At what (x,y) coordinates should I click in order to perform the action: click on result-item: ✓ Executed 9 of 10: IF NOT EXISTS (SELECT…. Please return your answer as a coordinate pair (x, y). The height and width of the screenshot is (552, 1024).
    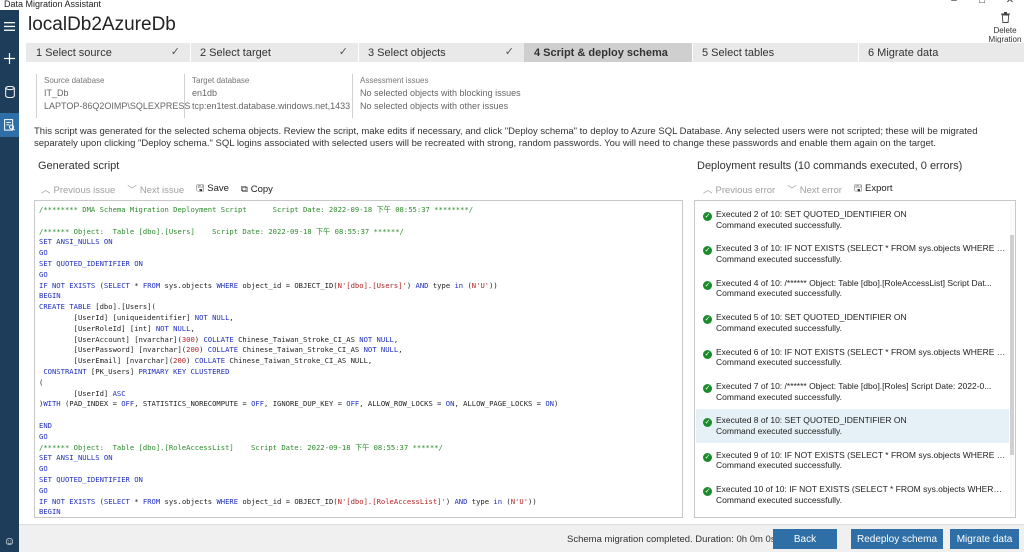
    Looking at the image, I should click on (852, 461).